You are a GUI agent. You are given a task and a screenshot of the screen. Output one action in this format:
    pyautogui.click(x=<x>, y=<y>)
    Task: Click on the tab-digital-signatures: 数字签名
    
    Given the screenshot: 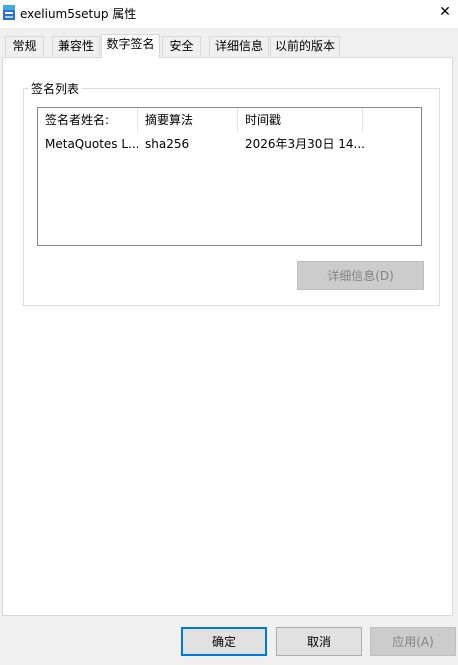 What is the action you would take?
    pyautogui.click(x=130, y=46)
    